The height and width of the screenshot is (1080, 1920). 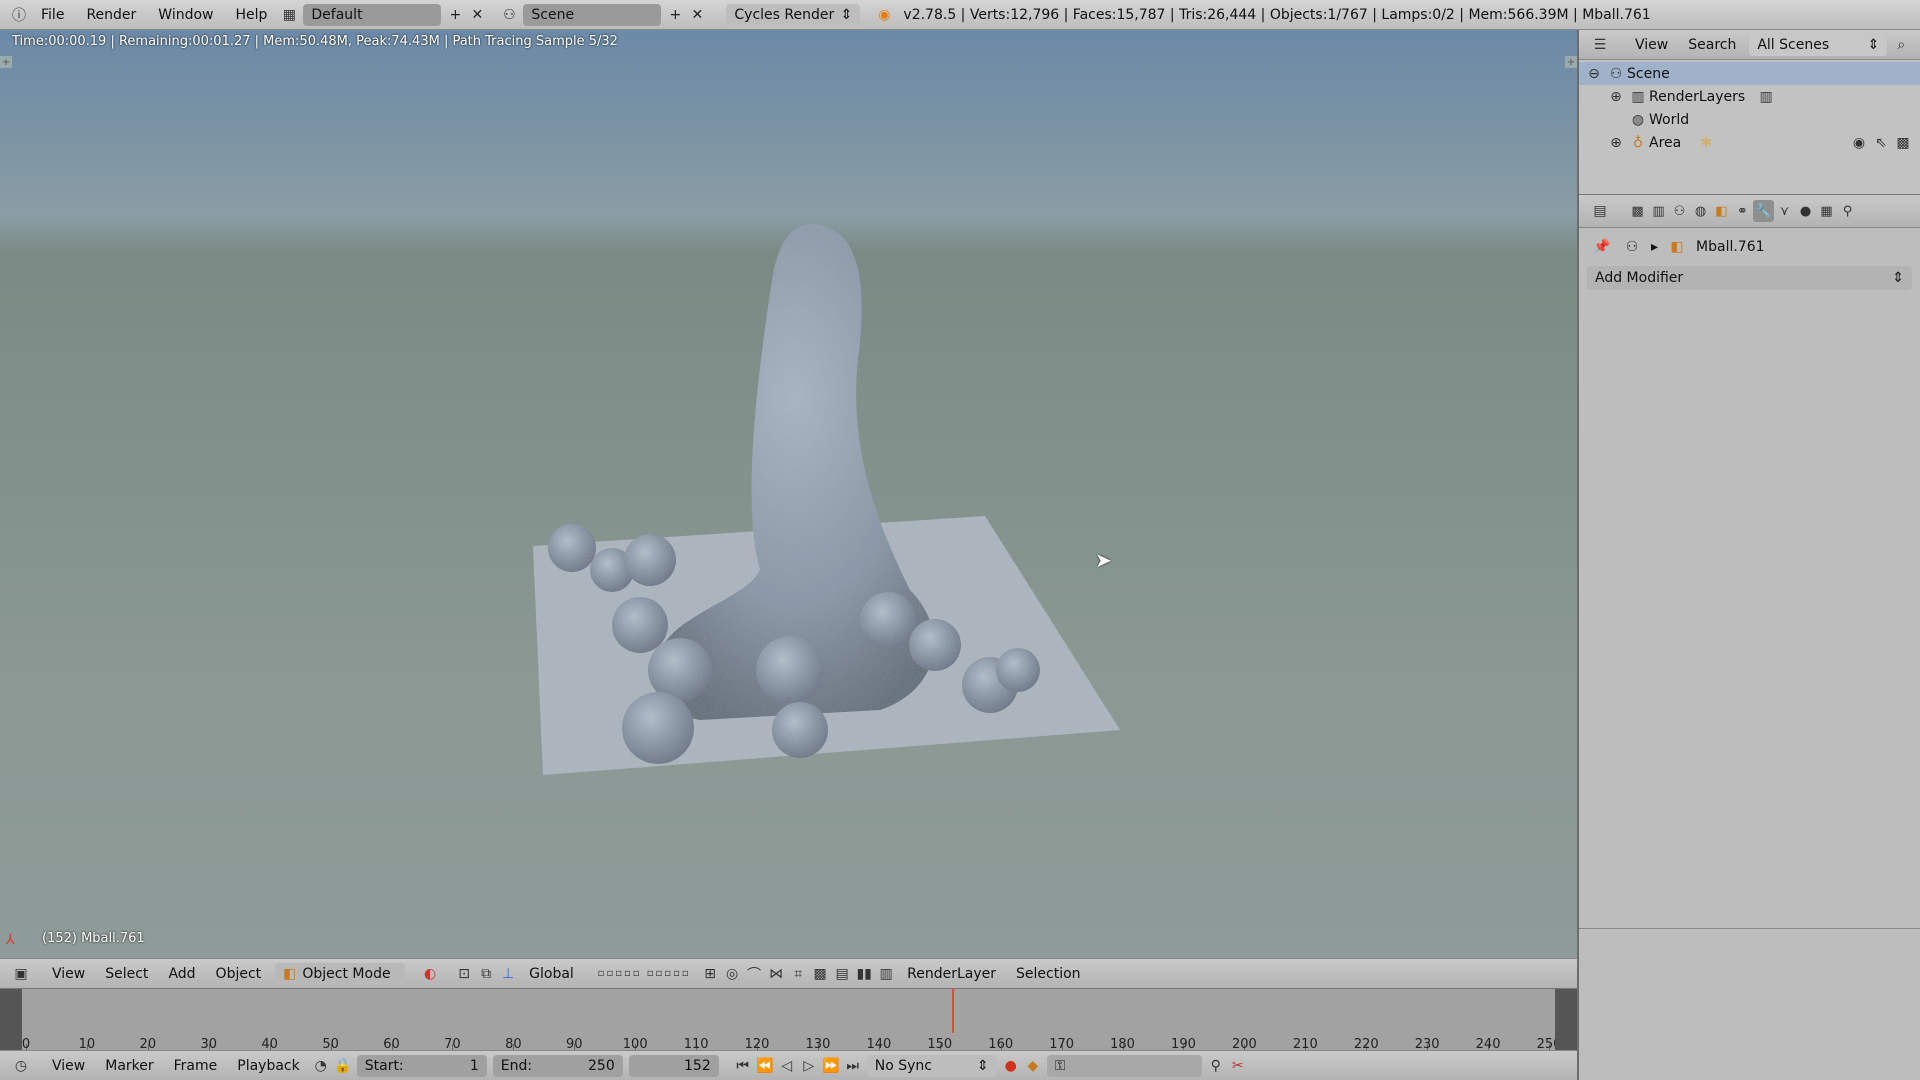 What do you see at coordinates (1784, 211) in the screenshot?
I see `particles-tab-icon: ⋎` at bounding box center [1784, 211].